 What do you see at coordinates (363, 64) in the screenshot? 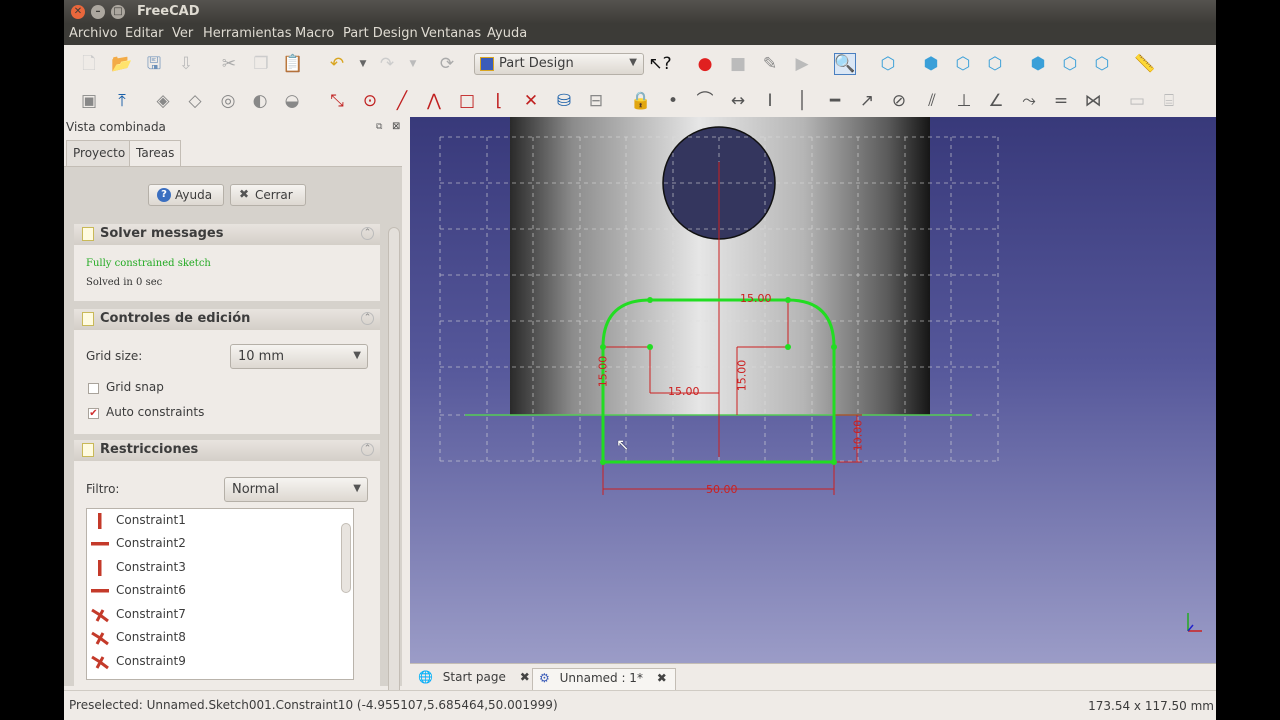
I see `undo-dropdown-icon: ▼` at bounding box center [363, 64].